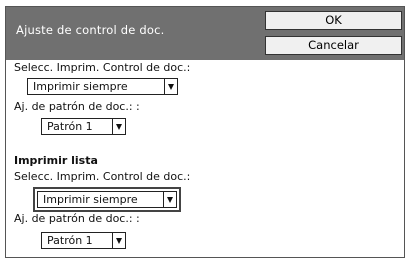  What do you see at coordinates (77, 106) in the screenshot?
I see `pattern-label: Aj. de patrón de doc.: :` at bounding box center [77, 106].